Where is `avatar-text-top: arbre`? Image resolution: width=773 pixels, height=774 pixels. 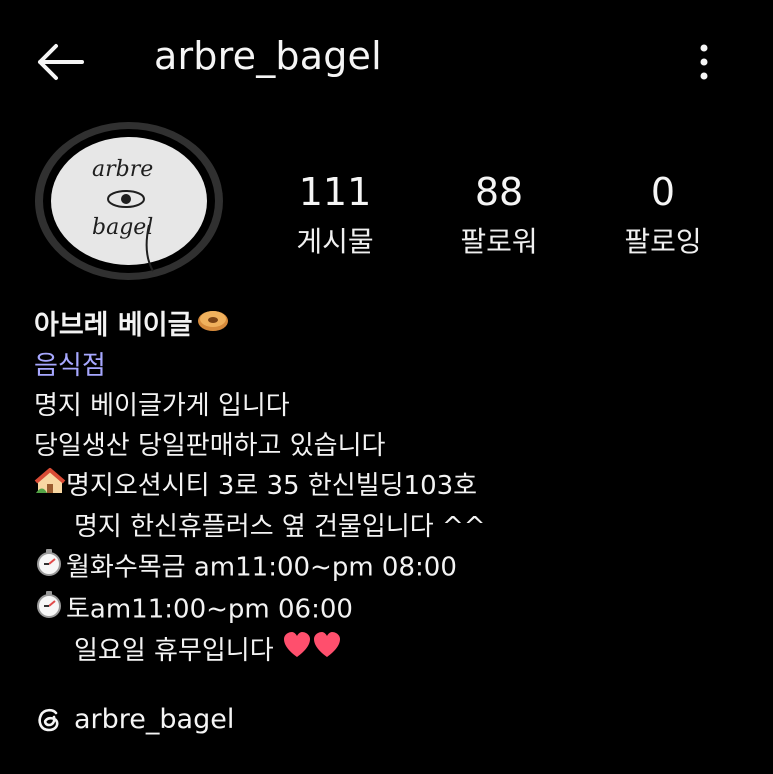 avatar-text-top: arbre is located at coordinates (122, 169).